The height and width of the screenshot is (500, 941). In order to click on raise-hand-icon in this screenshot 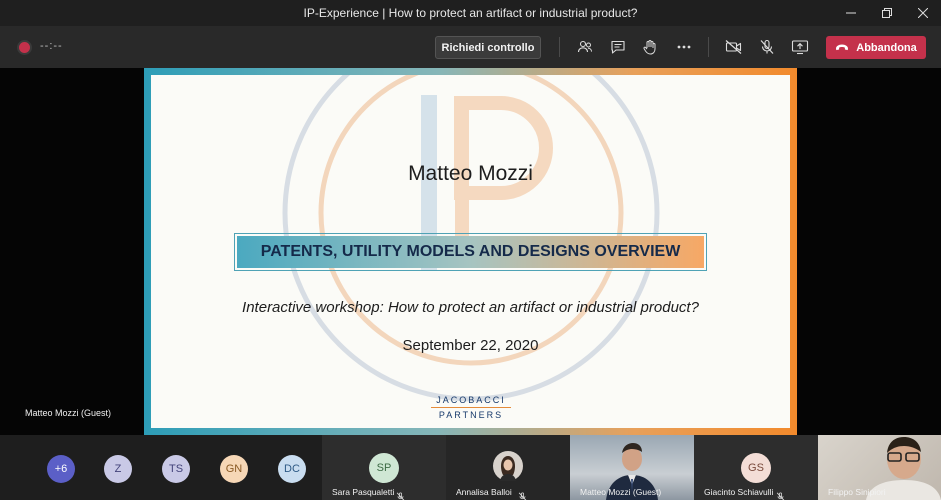, I will do `click(650, 47)`.